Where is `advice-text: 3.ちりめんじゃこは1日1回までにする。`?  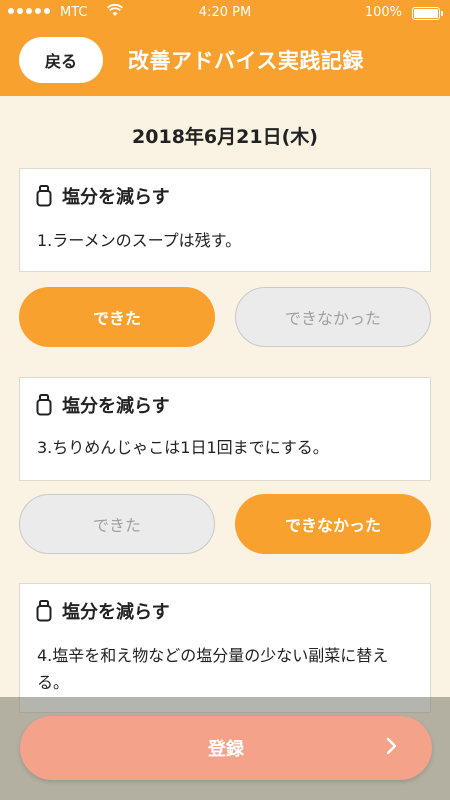 advice-text: 3.ちりめんじゃこは1日1回までにする。 is located at coordinates (183, 447).